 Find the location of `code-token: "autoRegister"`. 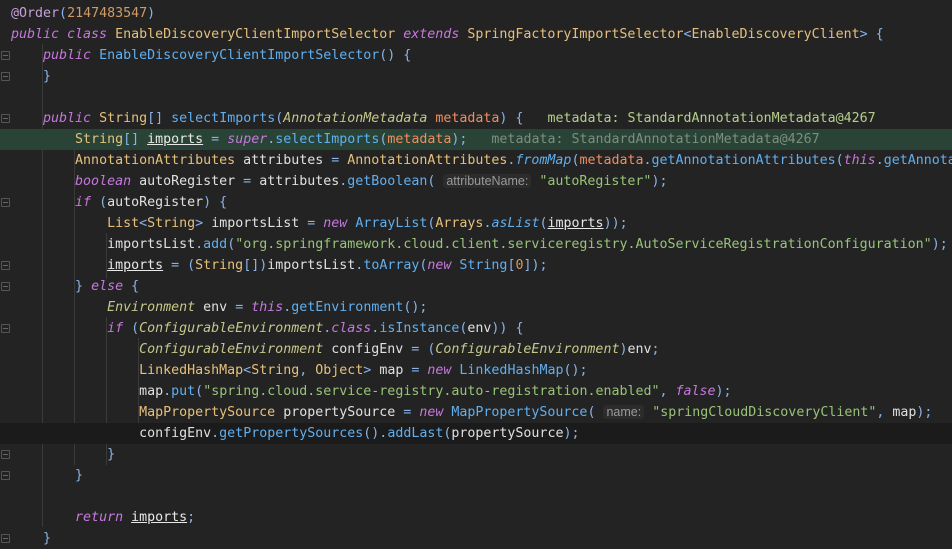

code-token: "autoRegister" is located at coordinates (595, 181).